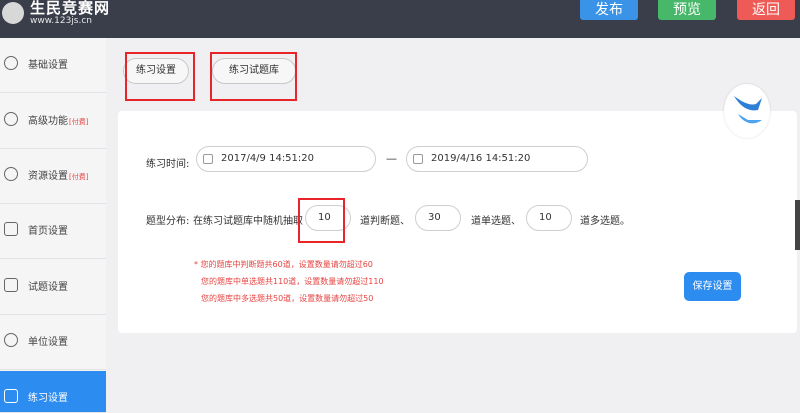 Image resolution: width=800 pixels, height=413 pixels. Describe the element at coordinates (283, 264) in the screenshot. I see `judge-limit-warning: * 您的题库中判断题共60道，设置数量请勿超过60` at that location.